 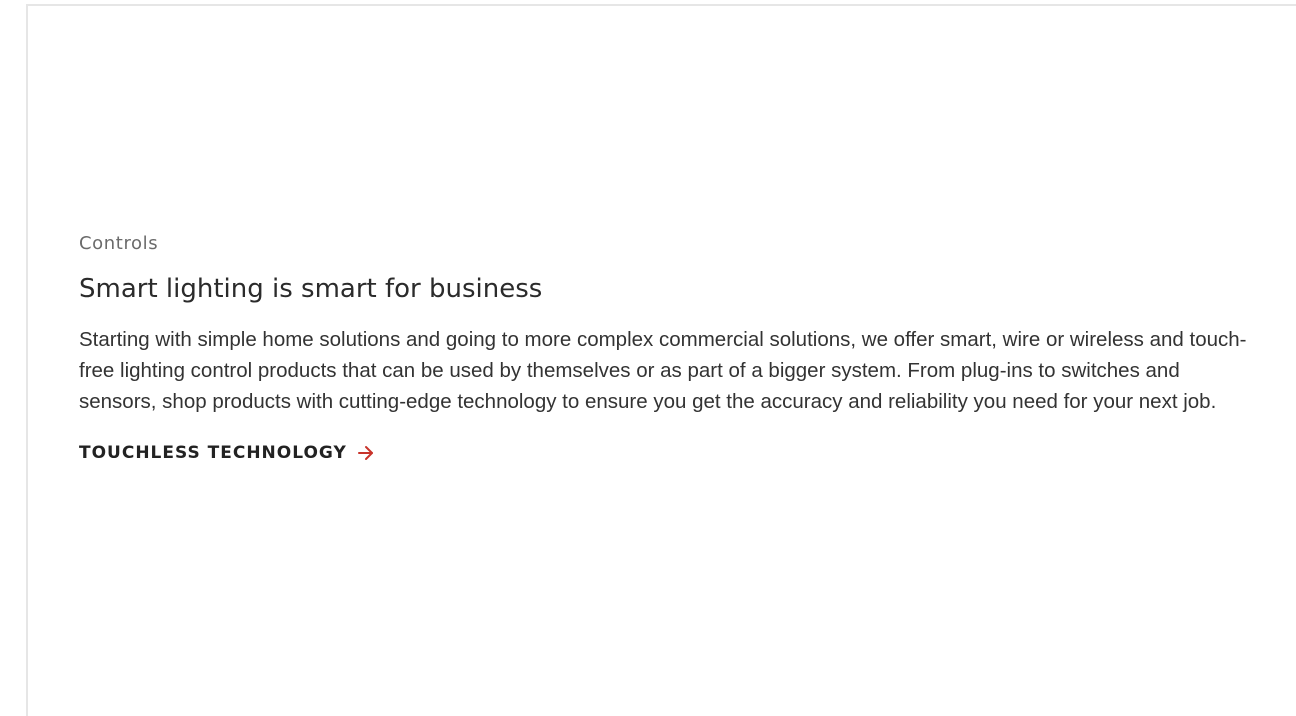 I want to click on section-eyebrow: Controls, so click(x=119, y=243).